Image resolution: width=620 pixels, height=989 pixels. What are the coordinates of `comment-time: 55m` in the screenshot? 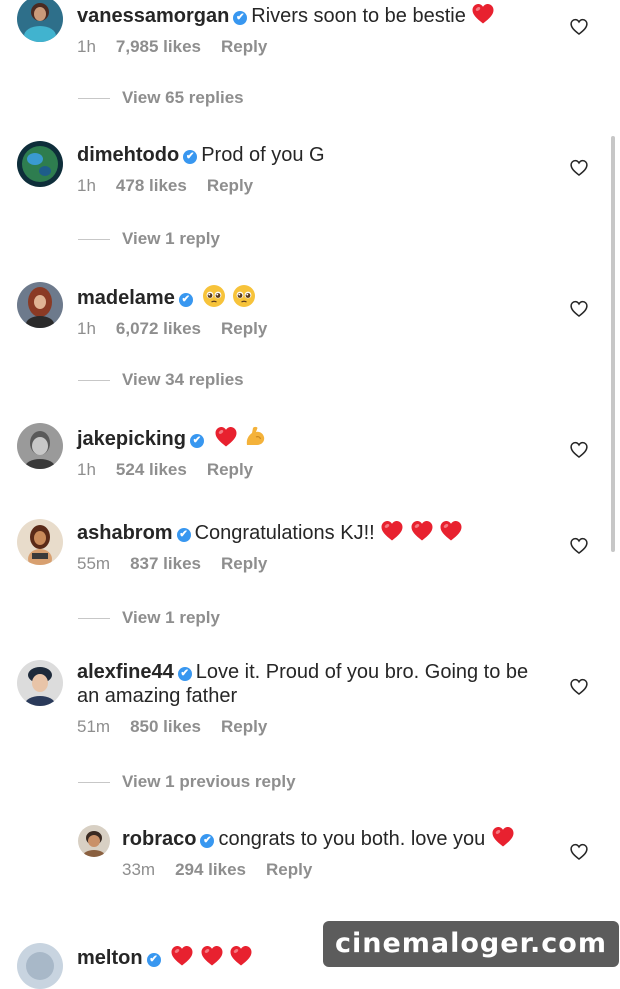 It's located at (94, 563).